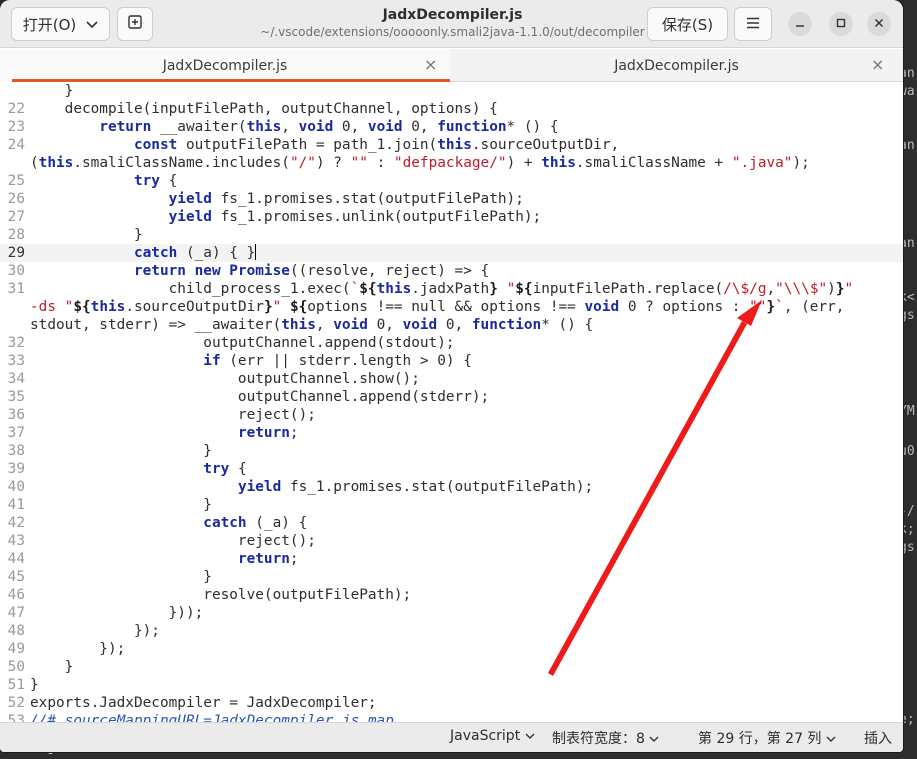 The height and width of the screenshot is (759, 917). Describe the element at coordinates (451, 613) in the screenshot. I see `code-line: 47 }));` at that location.